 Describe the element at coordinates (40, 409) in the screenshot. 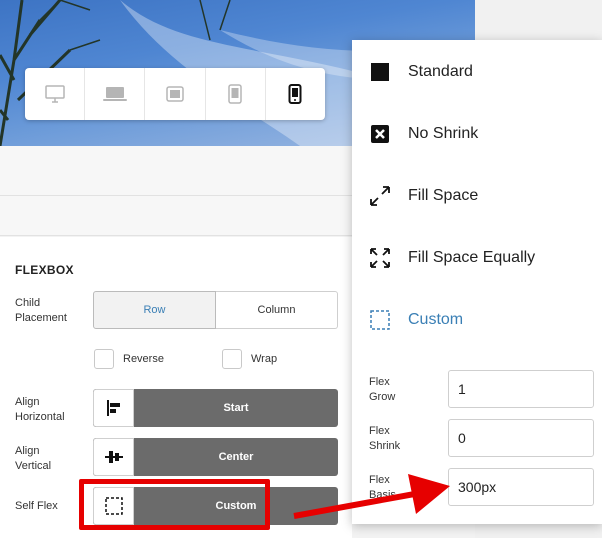

I see `align-horizontal-label: Align Horizontal` at that location.